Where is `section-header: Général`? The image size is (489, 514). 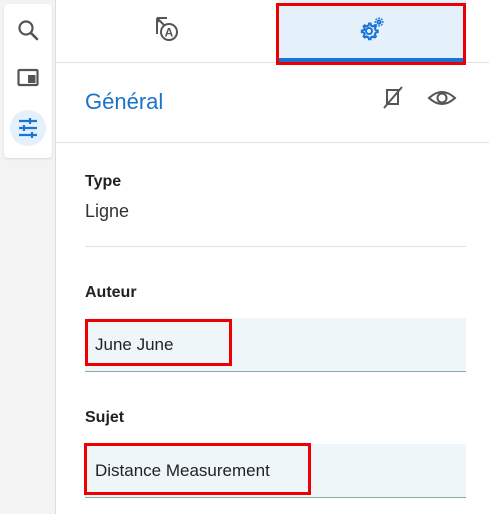
section-header: Général is located at coordinates (272, 102).